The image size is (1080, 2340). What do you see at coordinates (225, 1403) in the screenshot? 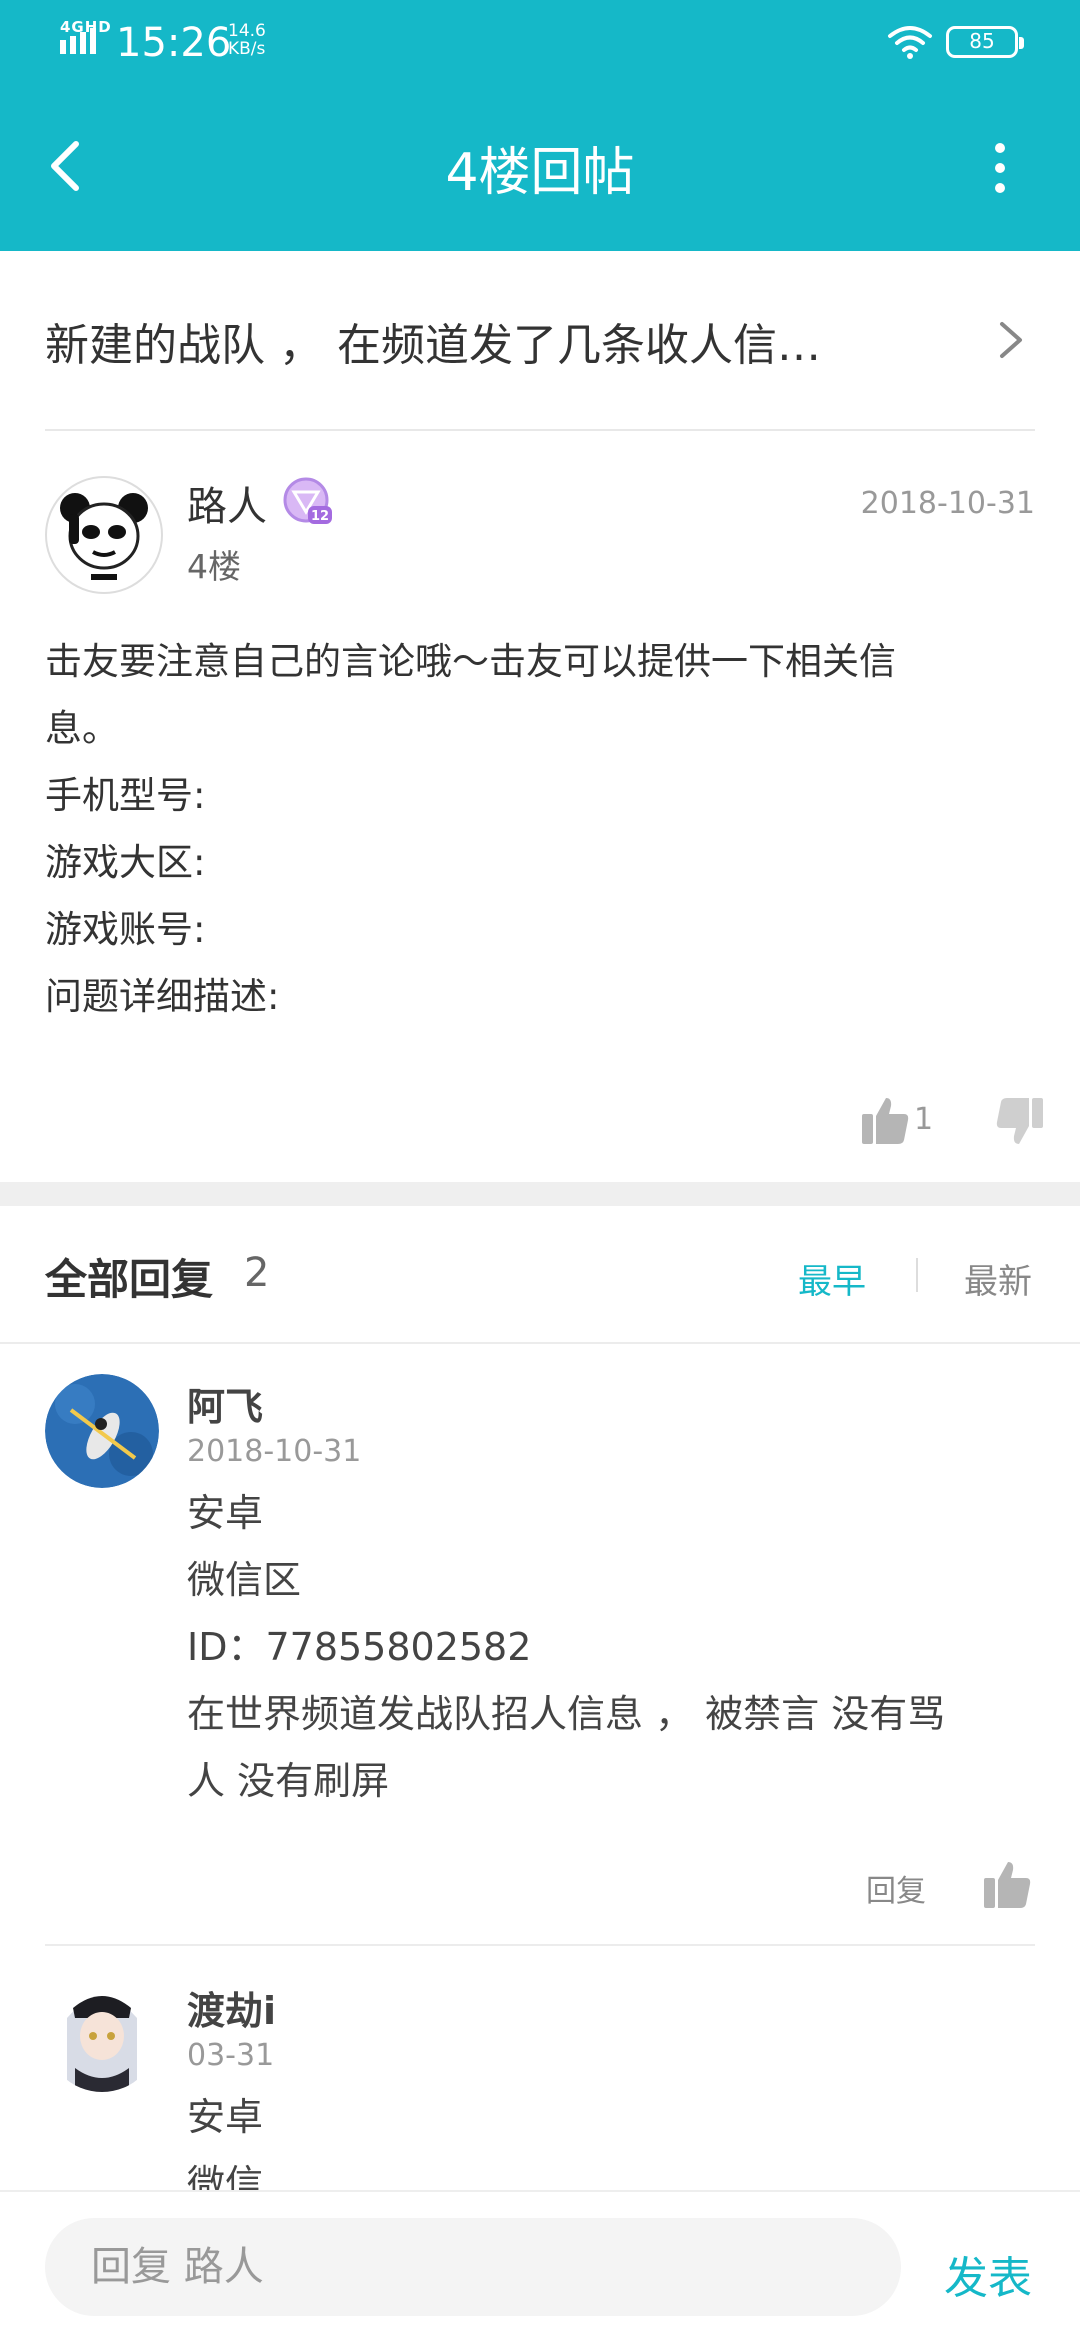
I see `reply-author-name: 阿飞` at bounding box center [225, 1403].